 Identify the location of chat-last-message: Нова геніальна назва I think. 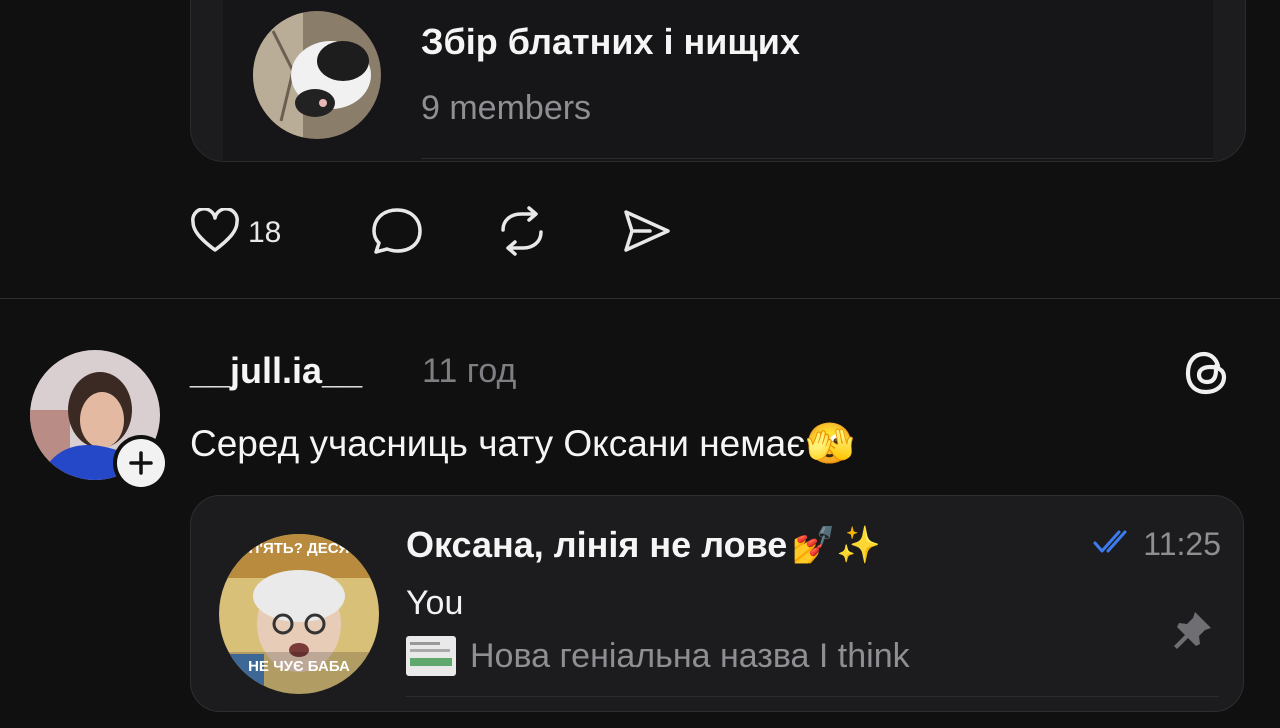
(658, 656).